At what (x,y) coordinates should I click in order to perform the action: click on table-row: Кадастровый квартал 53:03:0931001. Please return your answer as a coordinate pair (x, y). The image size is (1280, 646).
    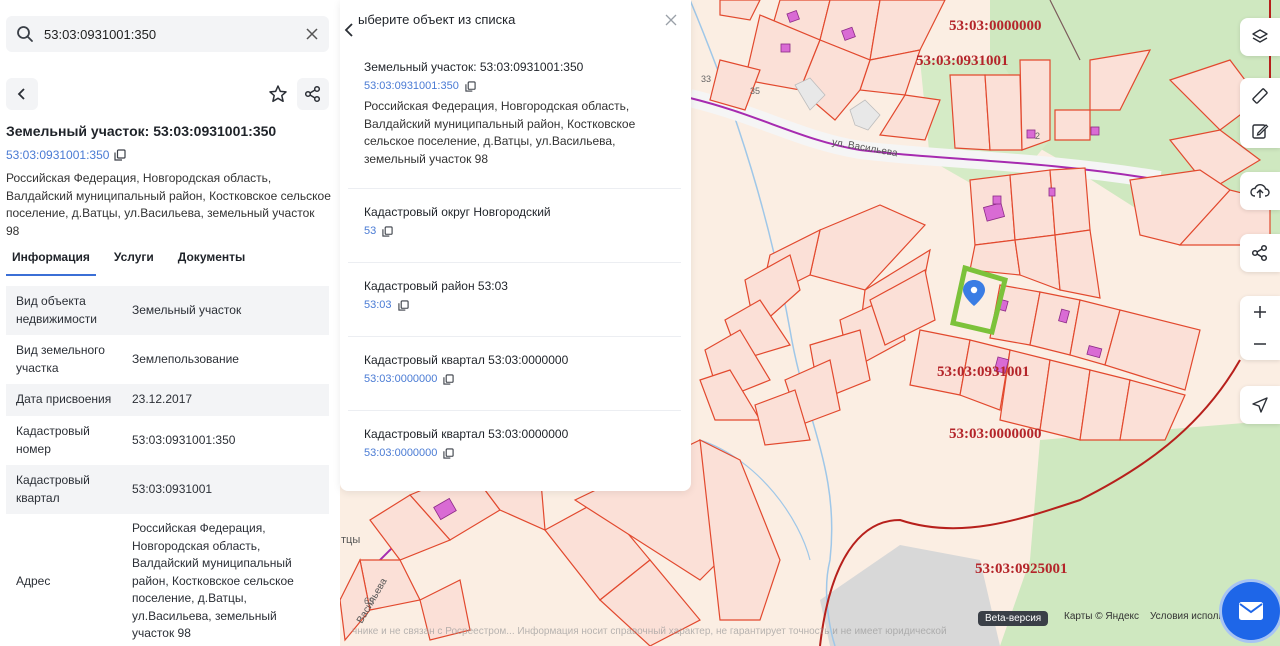
    Looking at the image, I should click on (167, 489).